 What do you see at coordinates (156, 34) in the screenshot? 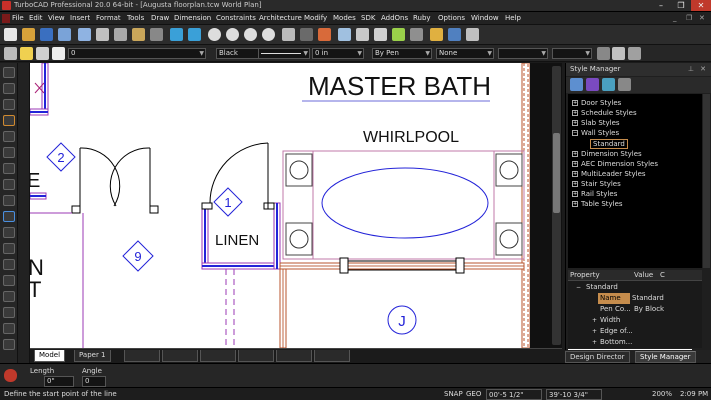
I see `delete-icon` at bounding box center [156, 34].